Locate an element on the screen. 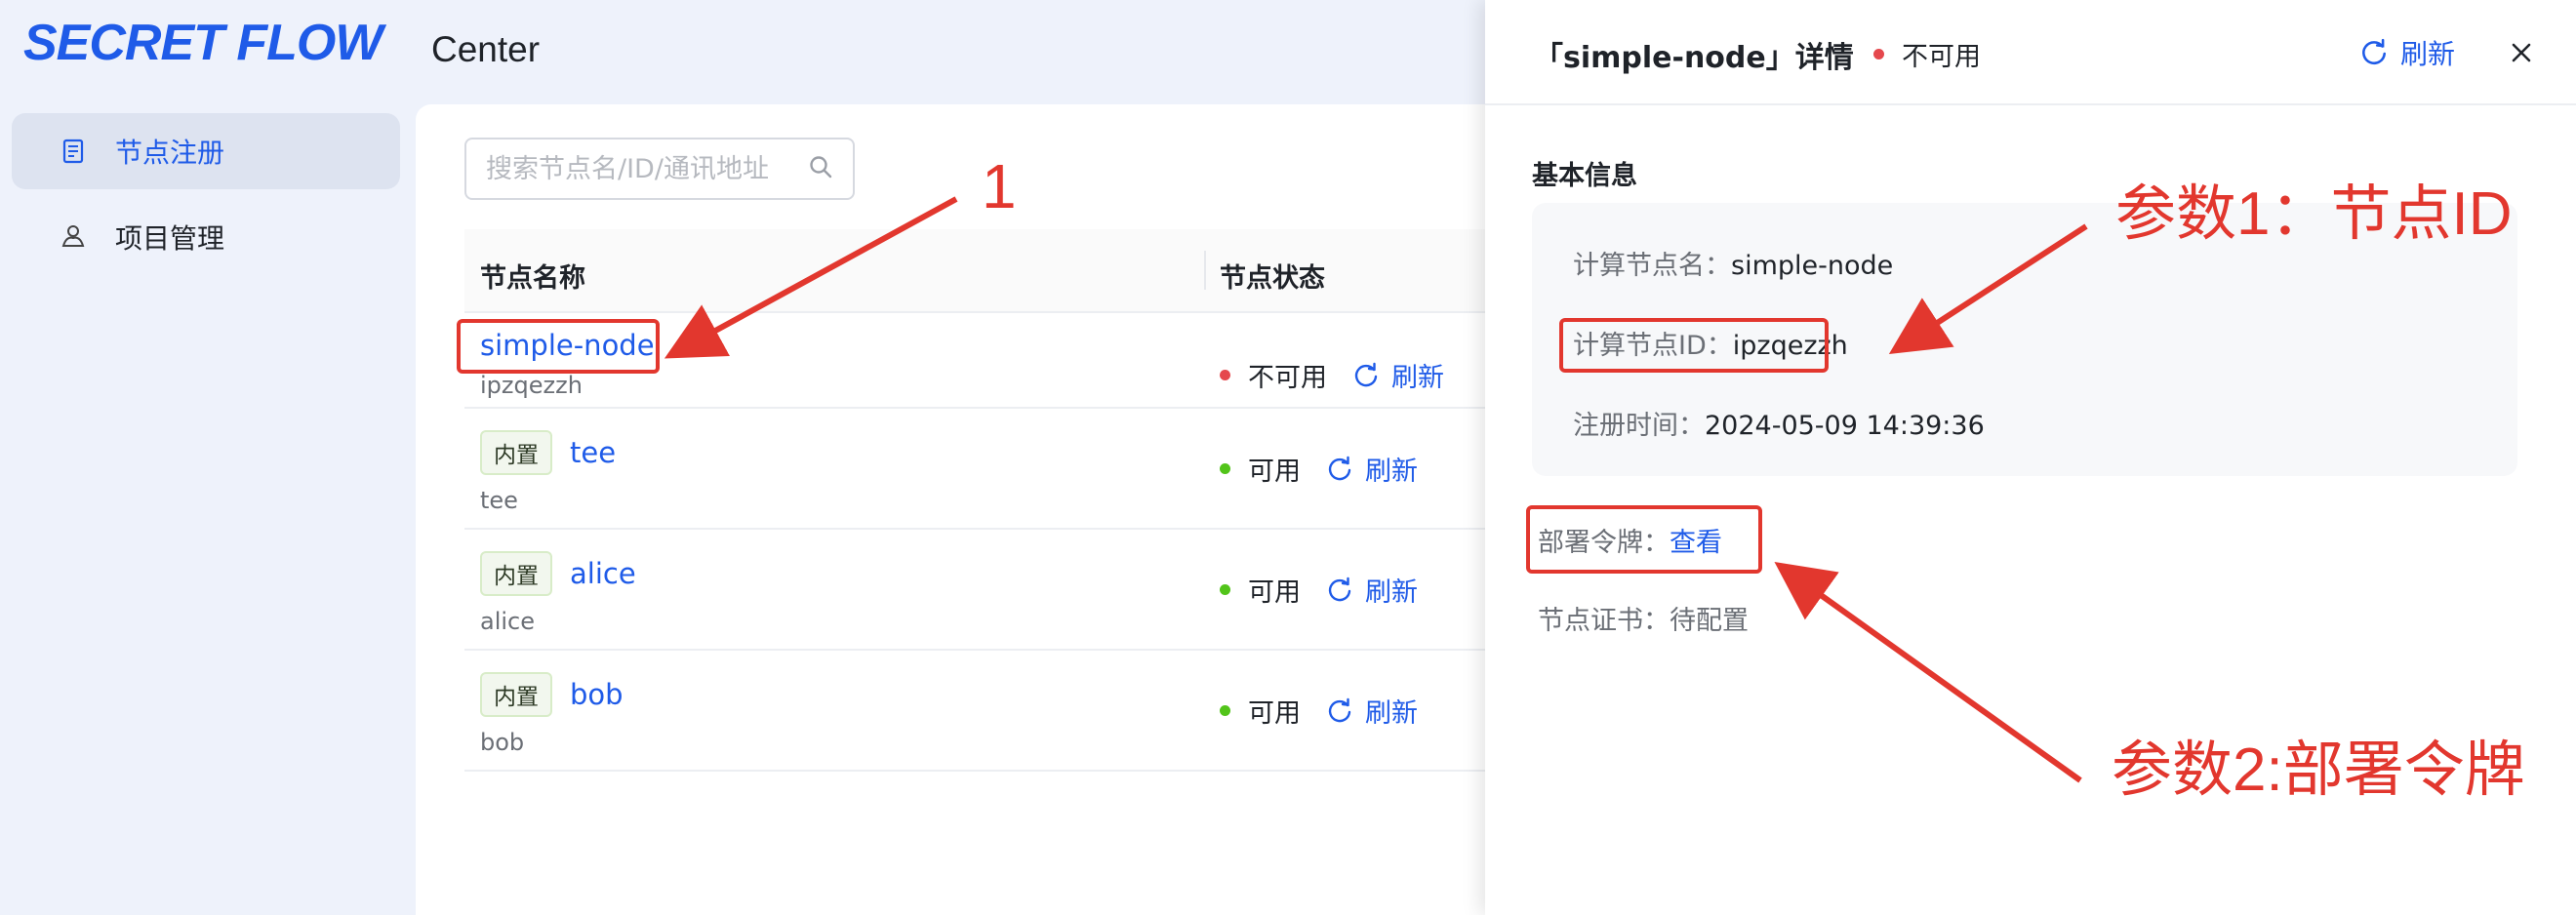 This screenshot has width=2576, height=915. sidebar-item-node-register: 节点注册 is located at coordinates (206, 151).